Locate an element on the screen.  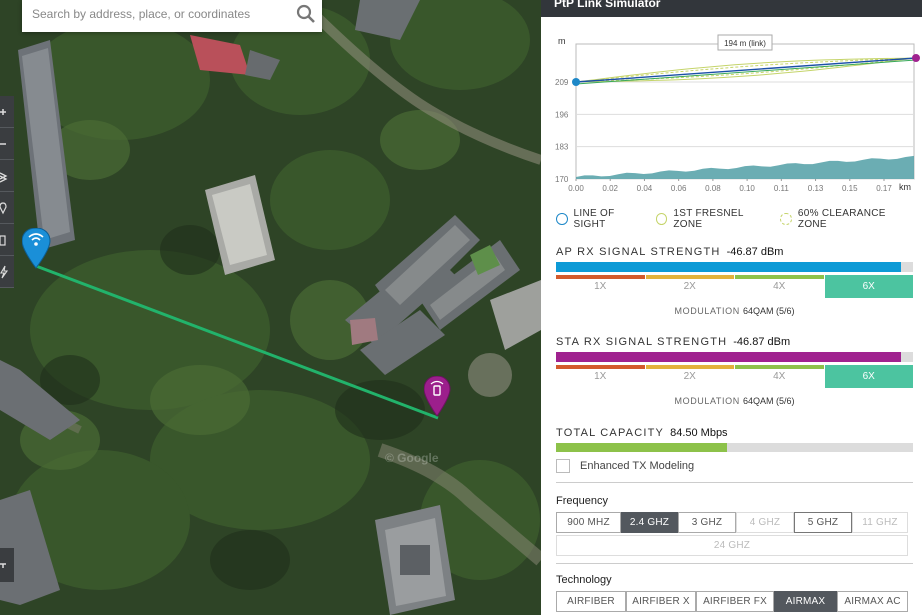
ap-multiplier-1x: 1X is located at coordinates (600, 286).